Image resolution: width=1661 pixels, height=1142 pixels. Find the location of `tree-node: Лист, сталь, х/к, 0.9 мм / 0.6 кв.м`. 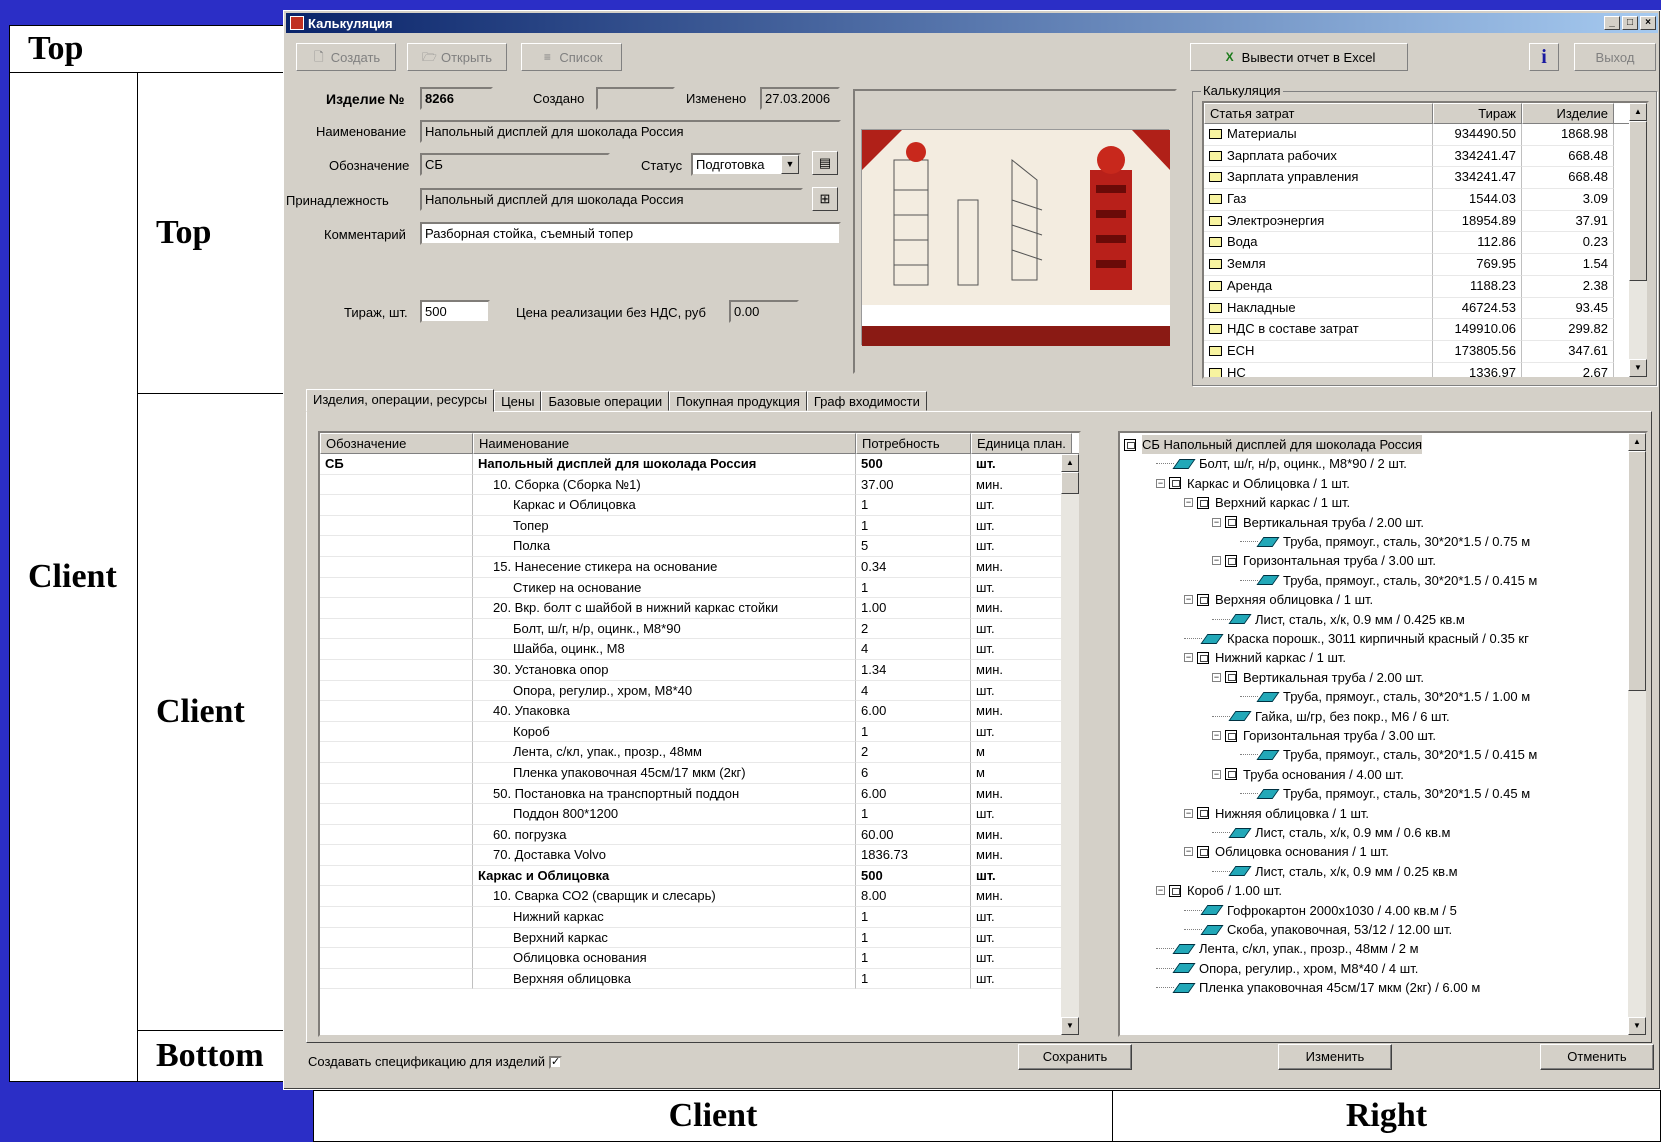

tree-node: Лист, сталь, х/к, 0.9 мм / 0.6 кв.м is located at coordinates (1331, 832).